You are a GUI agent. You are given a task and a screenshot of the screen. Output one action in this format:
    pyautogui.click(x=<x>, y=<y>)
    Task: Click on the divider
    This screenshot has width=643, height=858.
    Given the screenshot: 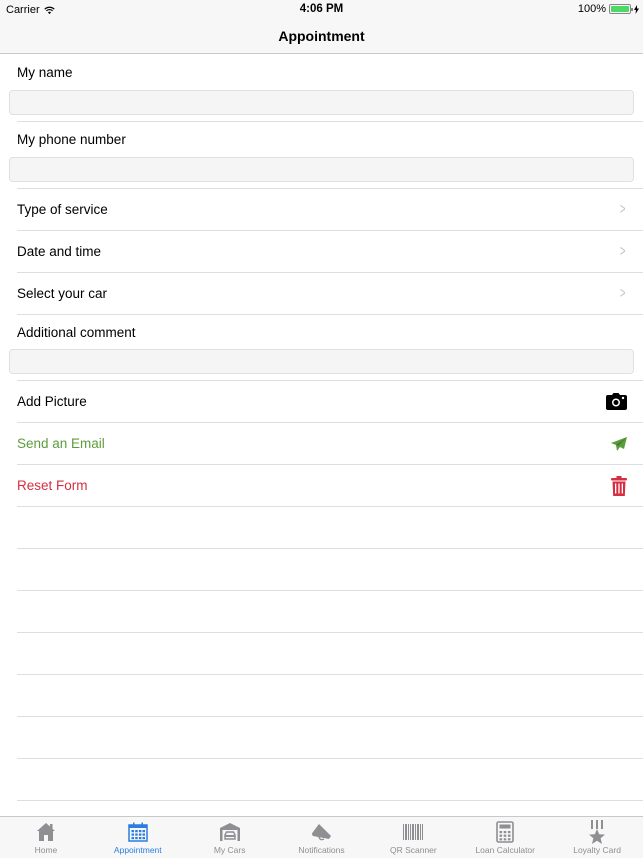 What is the action you would take?
    pyautogui.click(x=330, y=800)
    